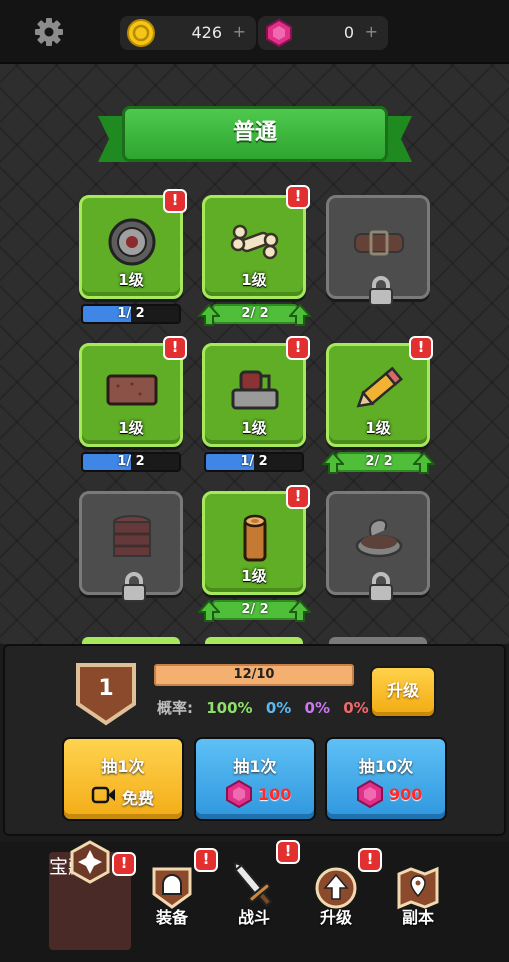  Describe the element at coordinates (379, 538) in the screenshot. I see `pot-icon` at that location.